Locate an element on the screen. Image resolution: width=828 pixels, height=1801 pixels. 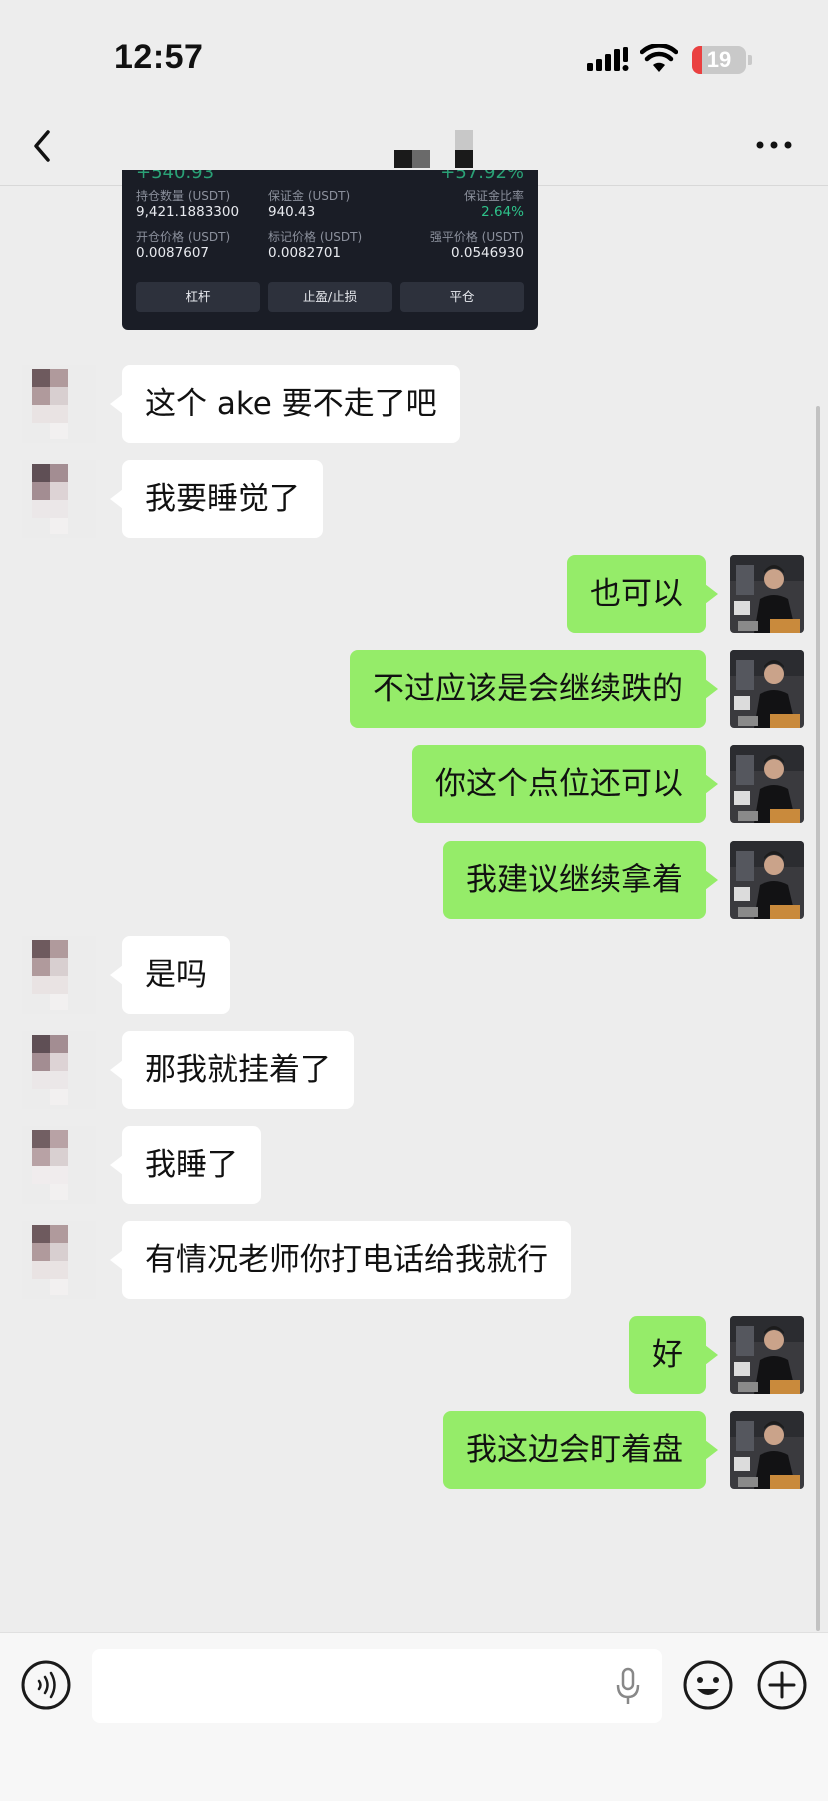
emoji-icon is located at coordinates (708, 1685).